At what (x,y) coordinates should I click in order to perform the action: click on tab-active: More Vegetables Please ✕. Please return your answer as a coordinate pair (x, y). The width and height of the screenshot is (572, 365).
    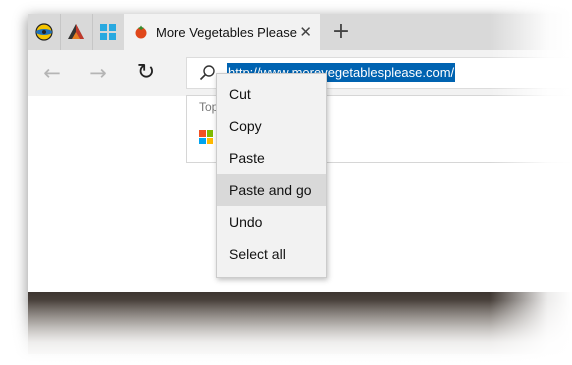
    Looking at the image, I should click on (222, 32).